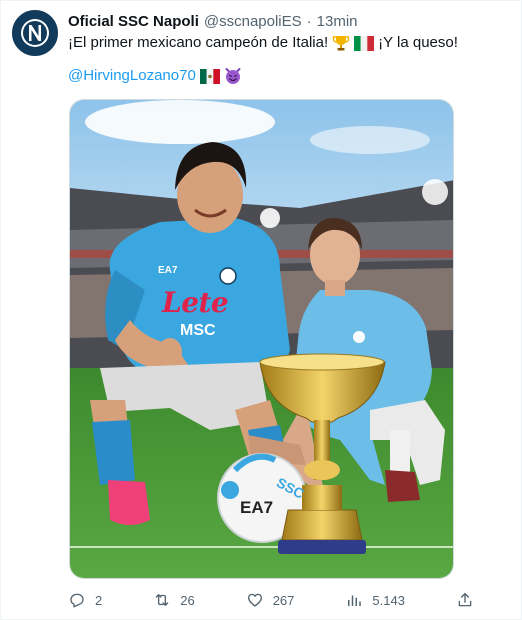 Image resolution: width=522 pixels, height=620 pixels. I want to click on flag-italy-icon, so click(364, 43).